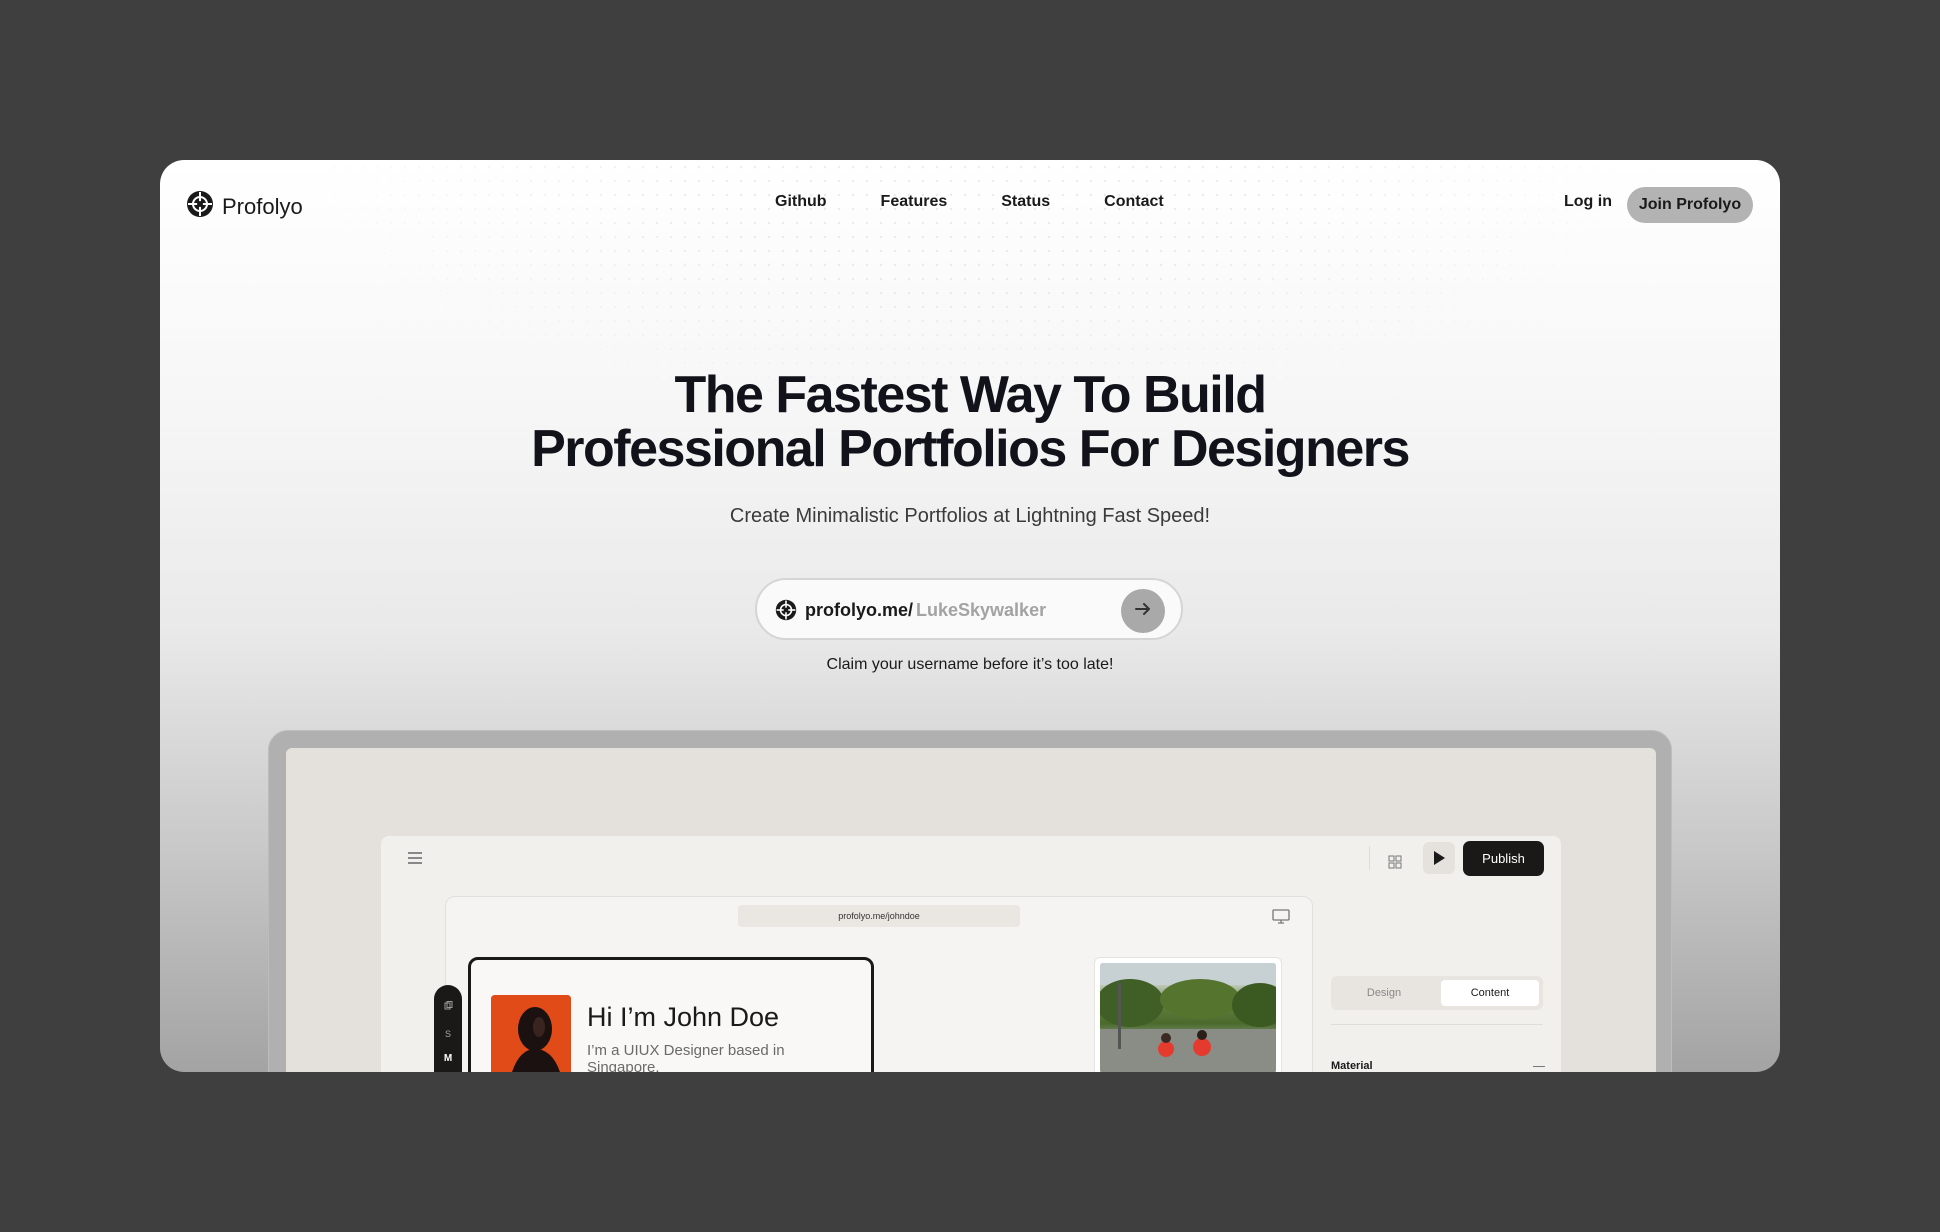 The width and height of the screenshot is (1940, 1232). I want to click on url-prefix: profolyo.me/, so click(859, 610).